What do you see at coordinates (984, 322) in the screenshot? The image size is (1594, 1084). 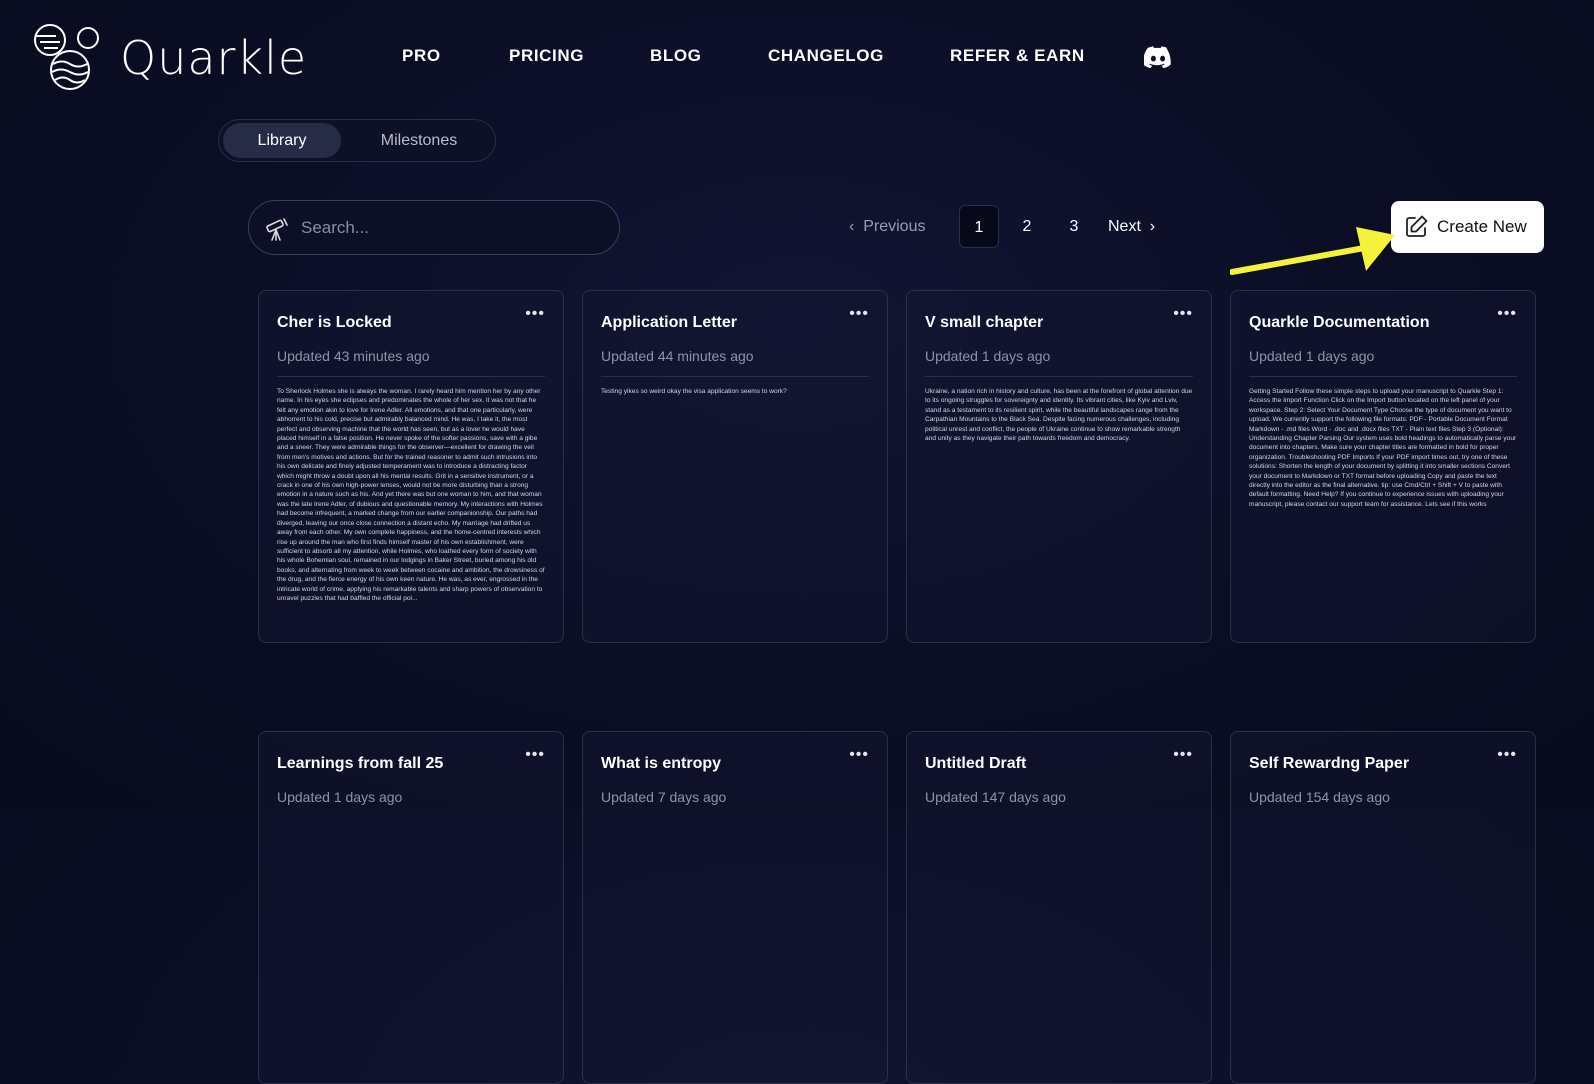 I see `card-title: V small chapter` at bounding box center [984, 322].